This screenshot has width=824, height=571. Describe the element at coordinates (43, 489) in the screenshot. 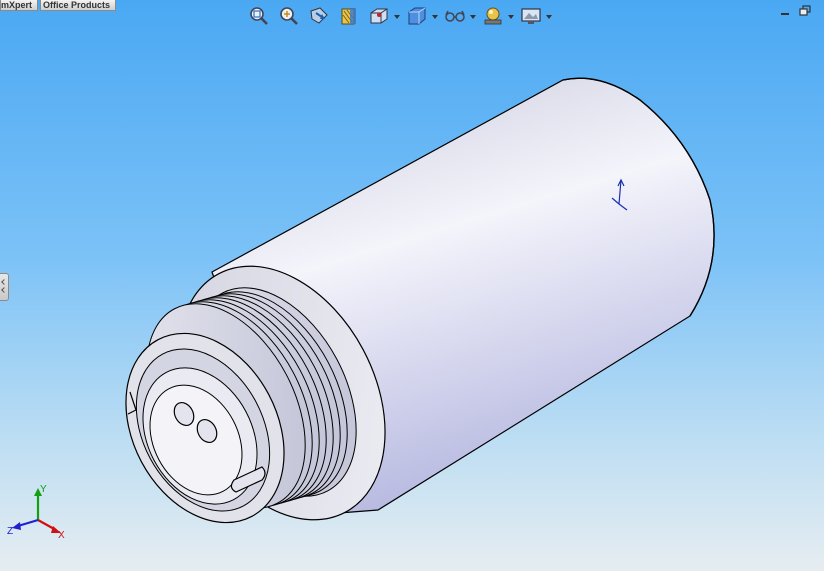

I see `triad-y-label: Y` at that location.